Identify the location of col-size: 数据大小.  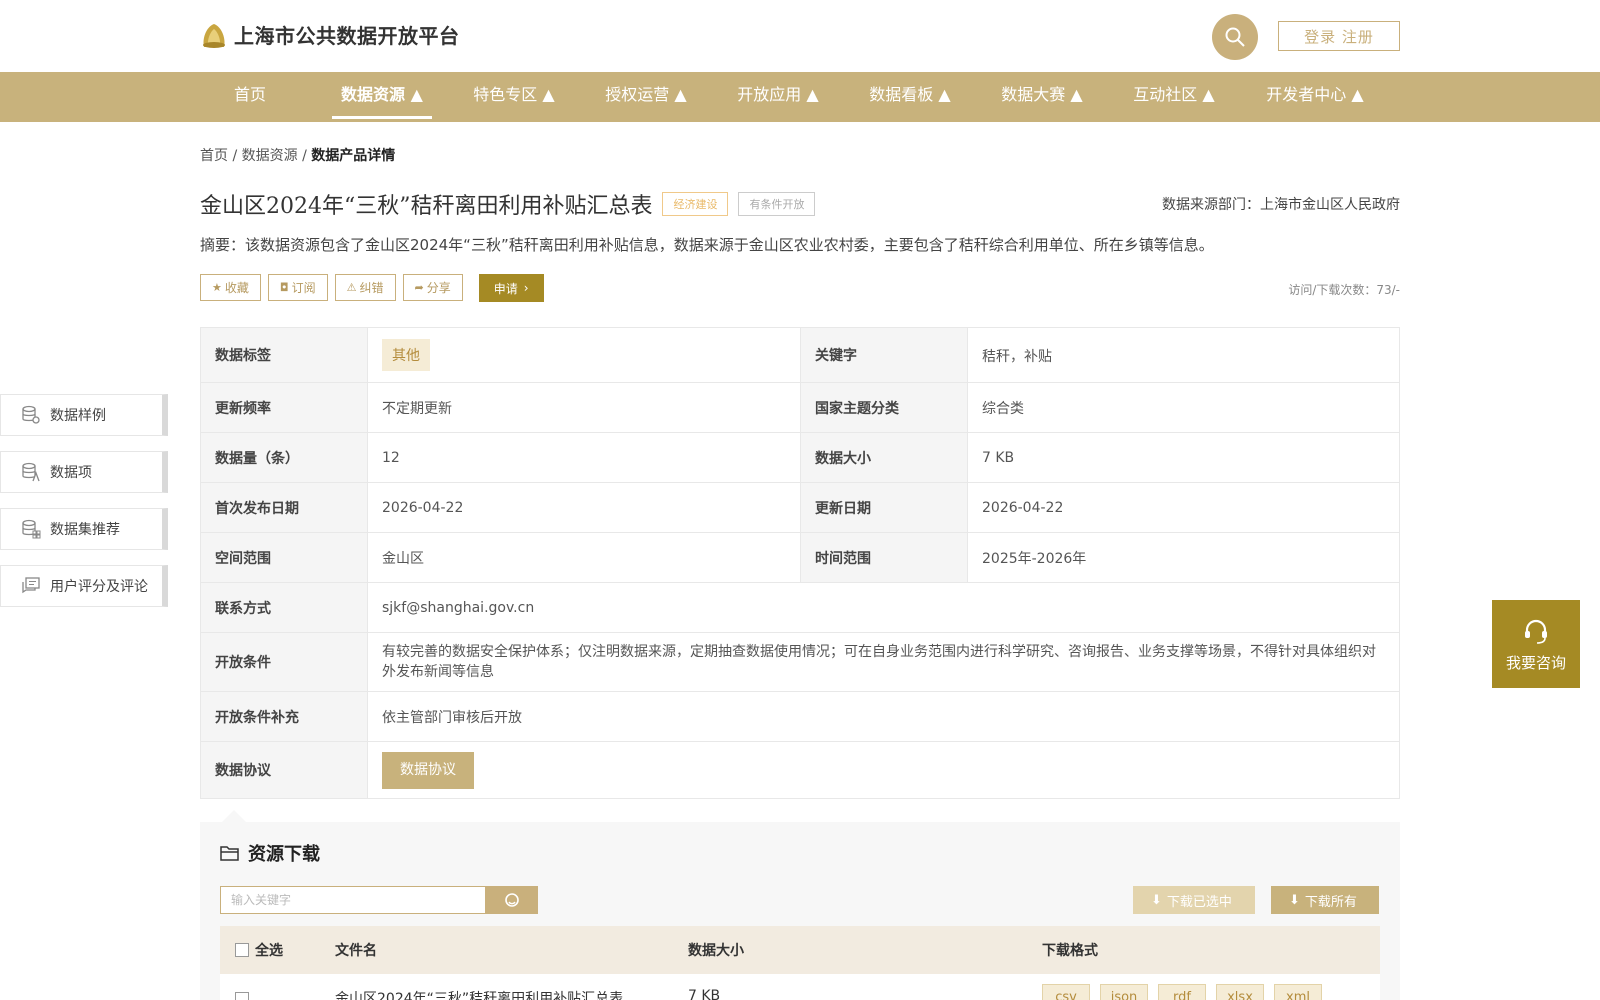
(716, 951).